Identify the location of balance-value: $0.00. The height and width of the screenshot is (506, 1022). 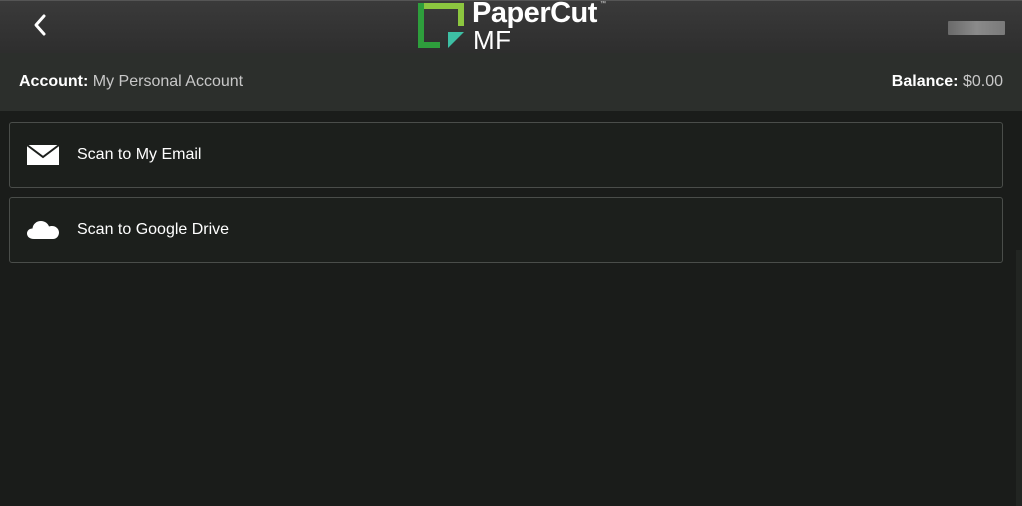
(982, 81).